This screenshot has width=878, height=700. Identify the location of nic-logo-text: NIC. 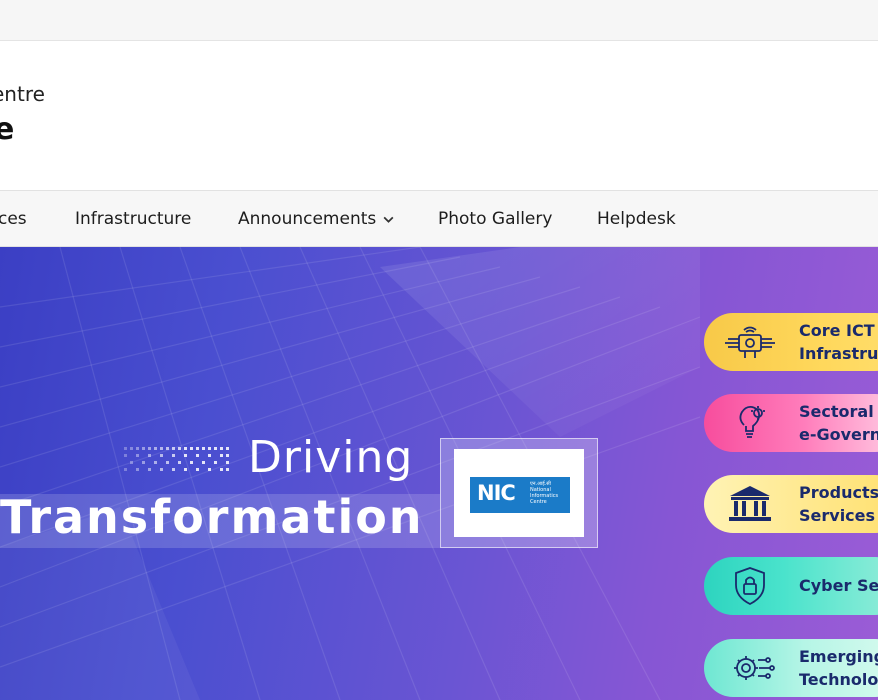
(496, 493).